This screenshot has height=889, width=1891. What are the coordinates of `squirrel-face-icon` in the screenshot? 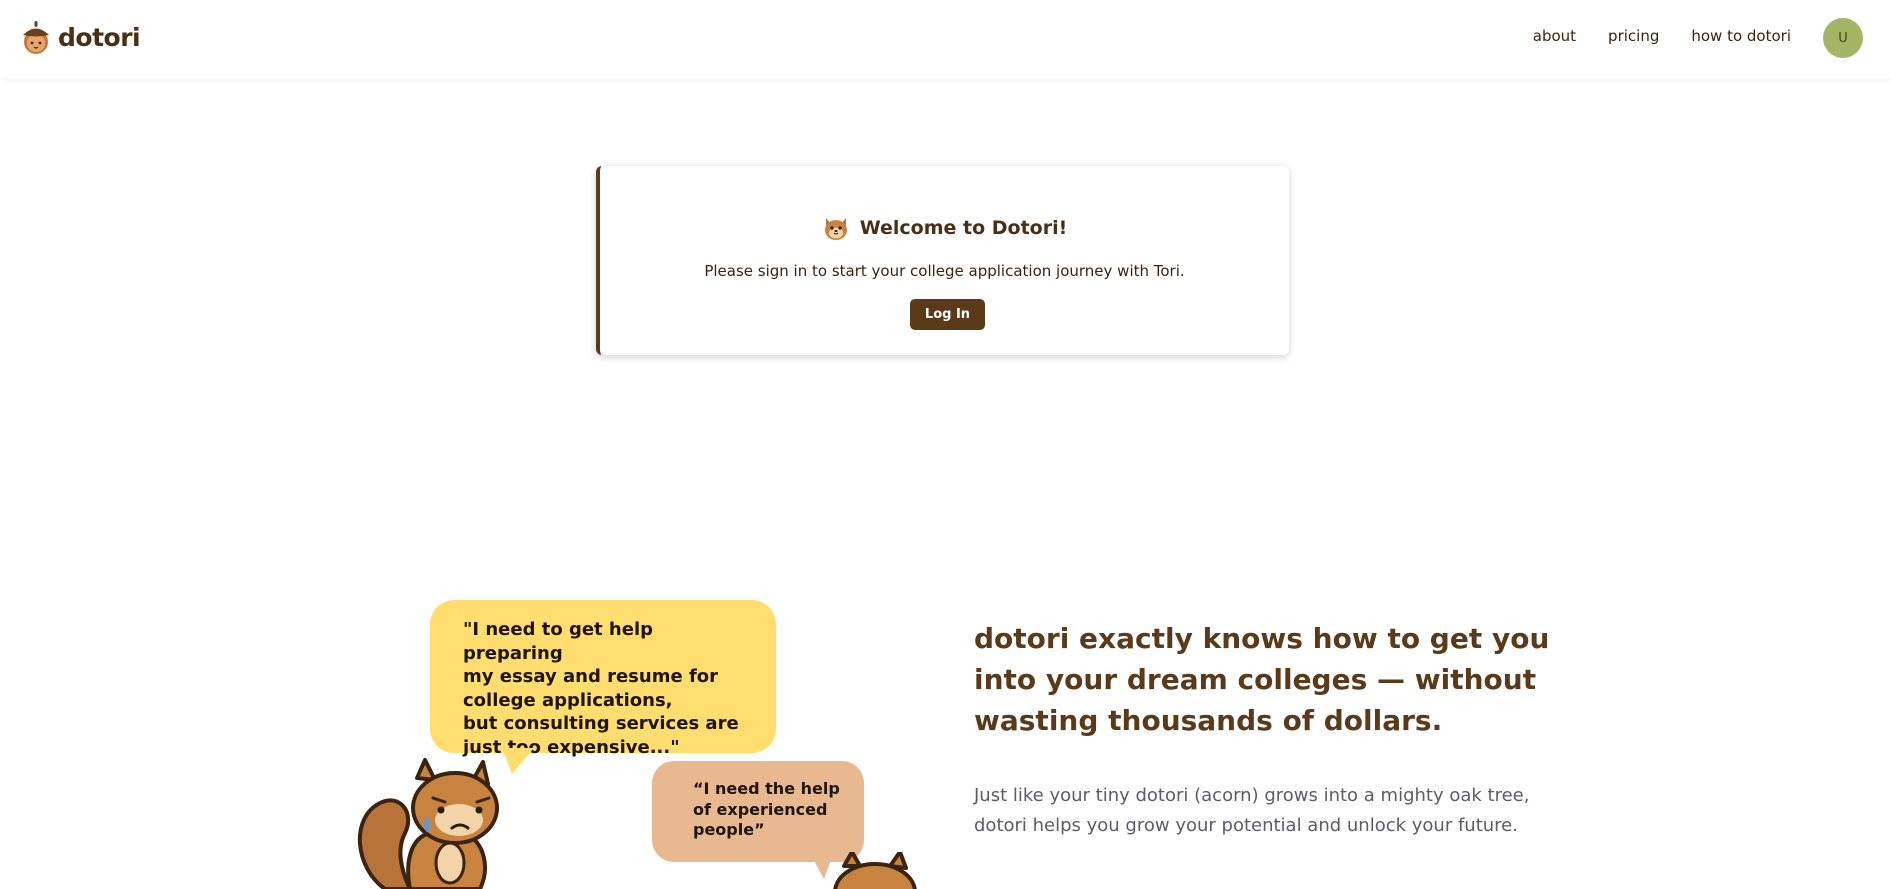 It's located at (835, 229).